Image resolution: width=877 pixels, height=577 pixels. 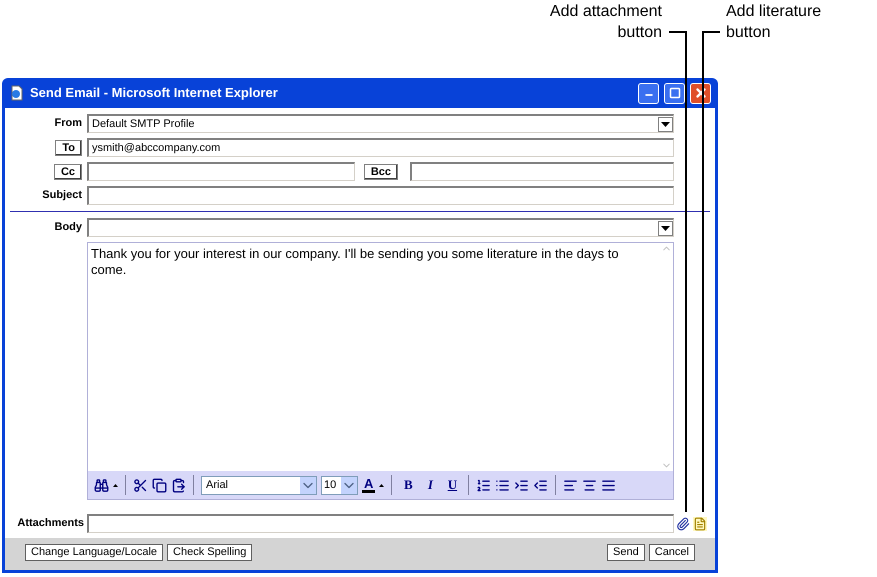 I want to click on body-format-select, so click(x=380, y=227).